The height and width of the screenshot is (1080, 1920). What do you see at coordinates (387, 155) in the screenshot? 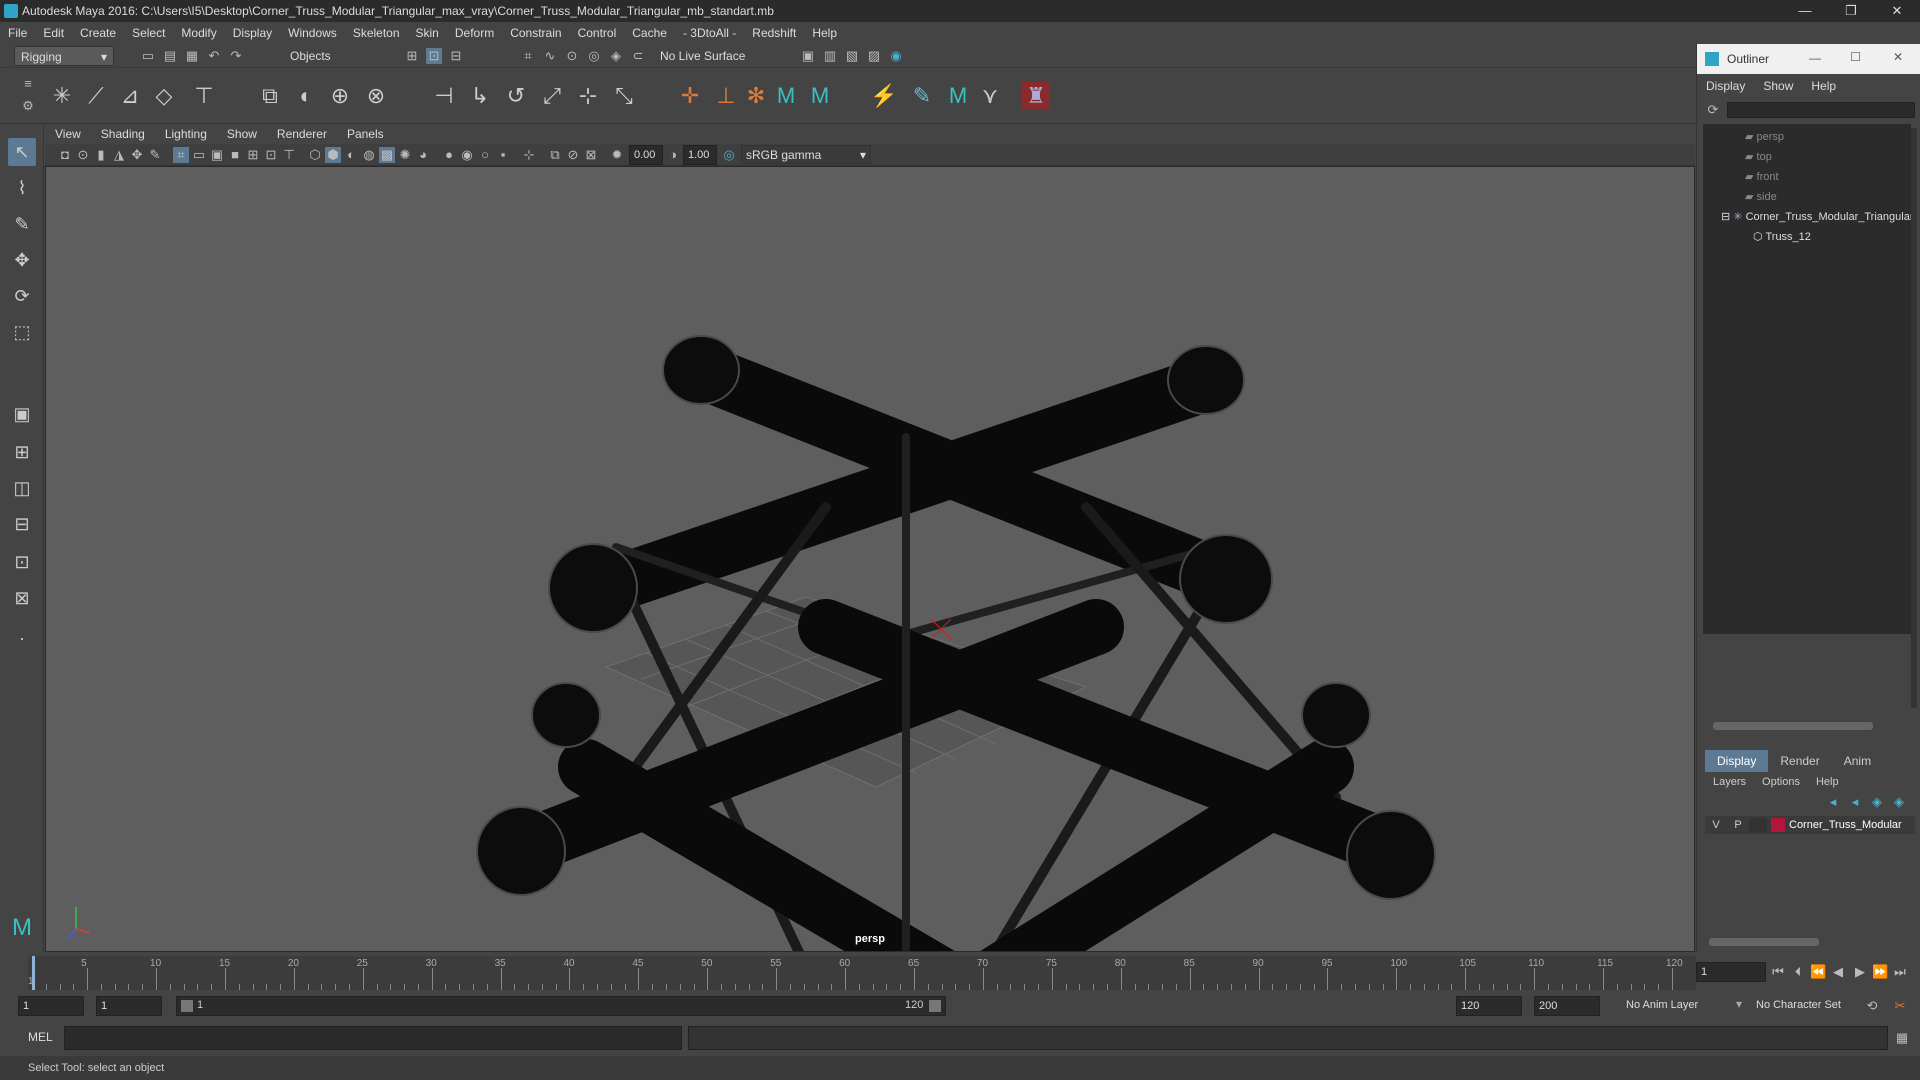
I see `textured-icon: ▩` at bounding box center [387, 155].